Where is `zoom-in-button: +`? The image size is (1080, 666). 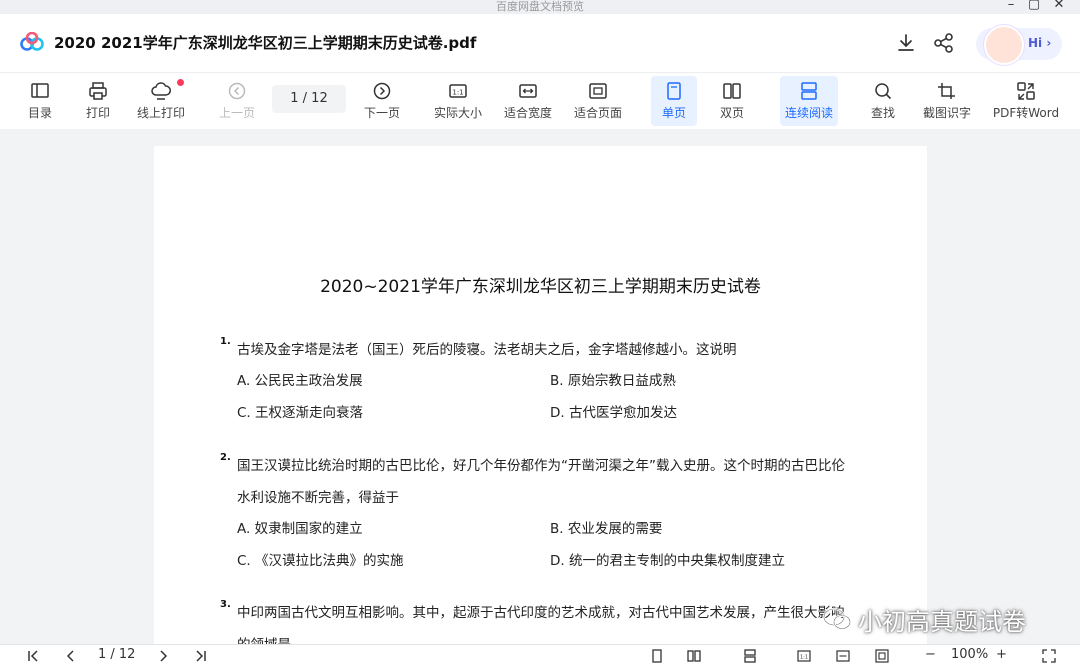 zoom-in-button: + is located at coordinates (1001, 654).